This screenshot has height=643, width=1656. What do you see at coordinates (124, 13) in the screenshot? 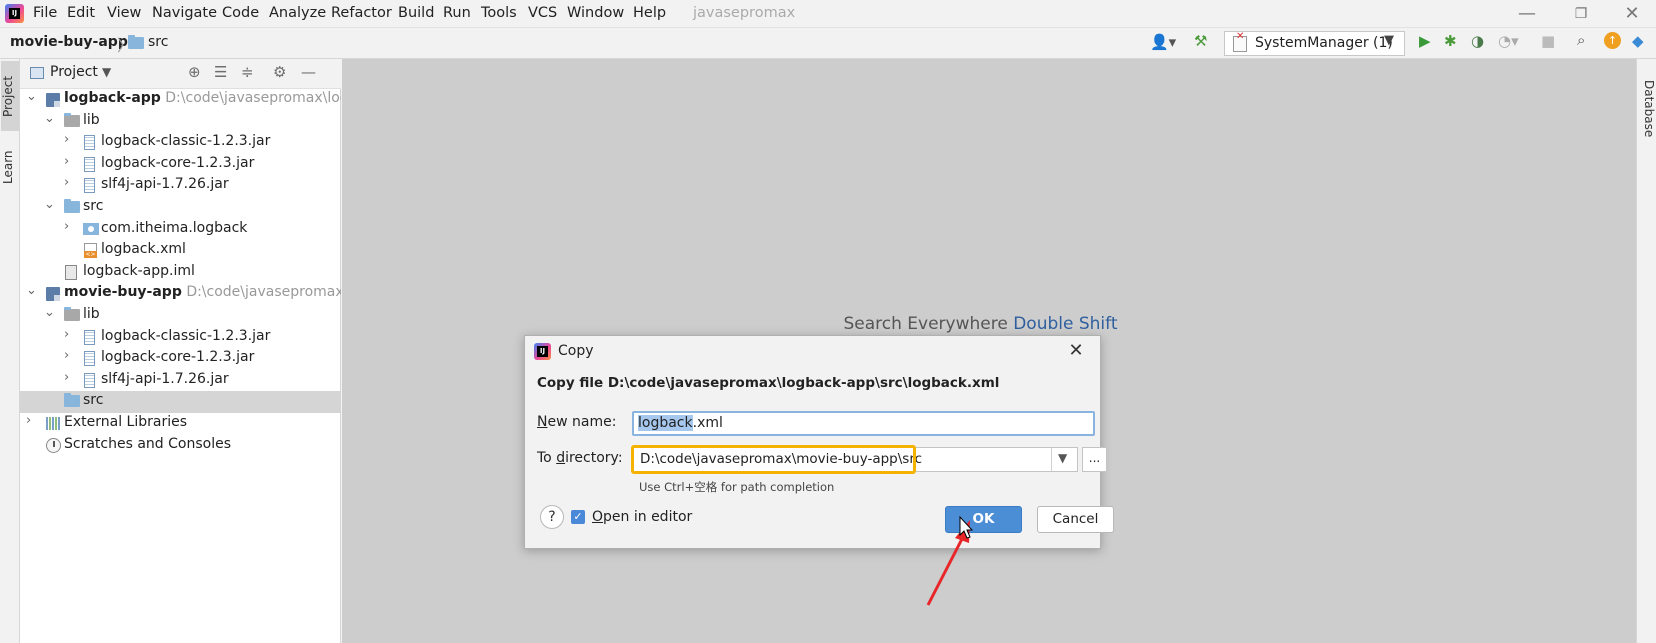
I see `menu-view: View` at bounding box center [124, 13].